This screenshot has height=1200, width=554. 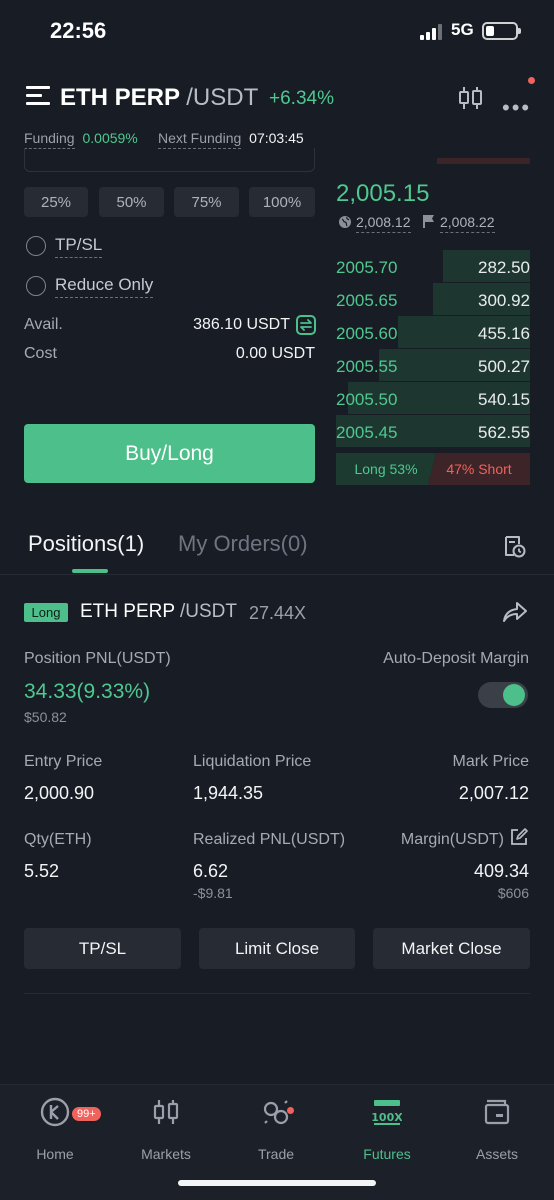 What do you see at coordinates (277, 1183) in the screenshot?
I see `home-indicator` at bounding box center [277, 1183].